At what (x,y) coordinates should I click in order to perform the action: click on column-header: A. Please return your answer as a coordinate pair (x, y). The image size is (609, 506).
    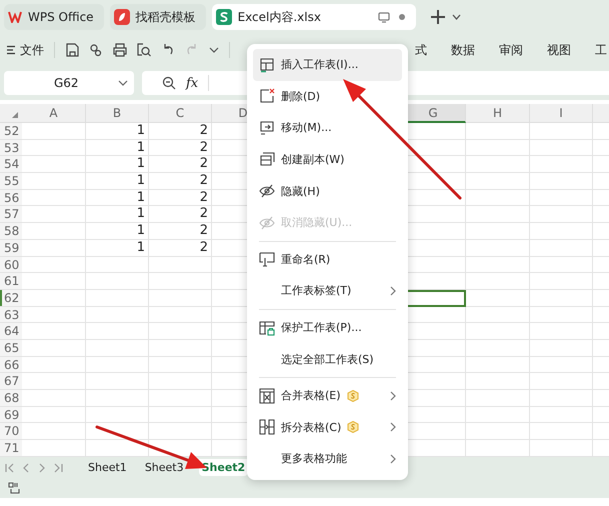
    Looking at the image, I should click on (54, 113).